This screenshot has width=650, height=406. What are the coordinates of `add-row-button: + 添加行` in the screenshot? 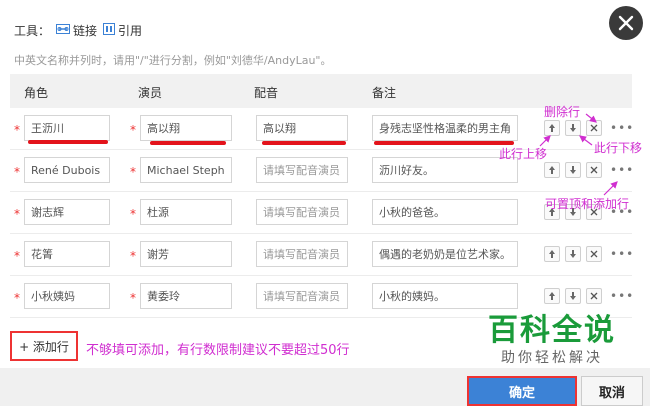 It's located at (44, 346).